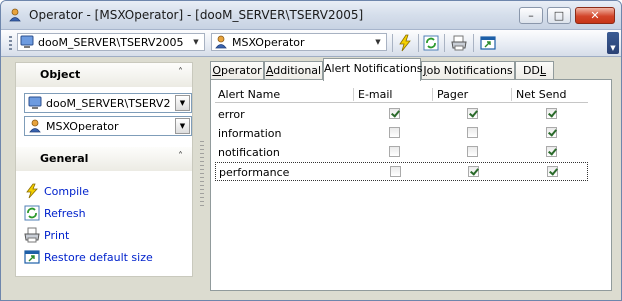  I want to click on server-select-value: dooM_SERVER\TSERV2005, so click(111, 42).